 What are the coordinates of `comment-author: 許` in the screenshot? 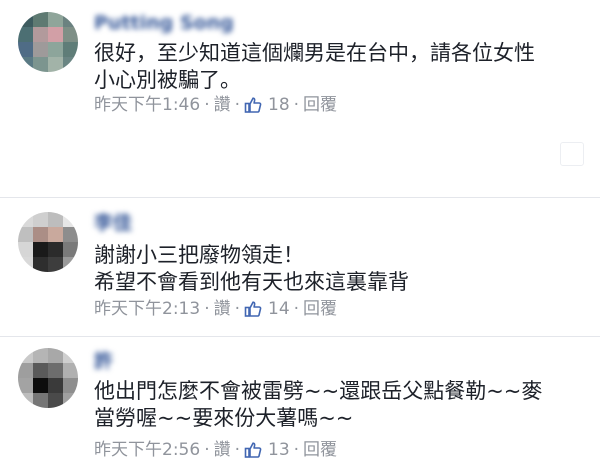 It's located at (103, 361).